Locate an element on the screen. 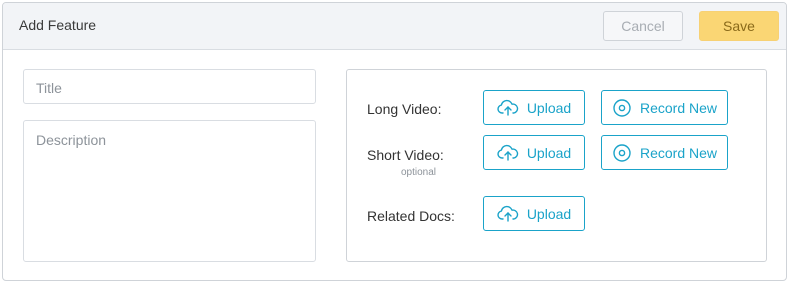  panel-title: Add Feature is located at coordinates (58, 25).